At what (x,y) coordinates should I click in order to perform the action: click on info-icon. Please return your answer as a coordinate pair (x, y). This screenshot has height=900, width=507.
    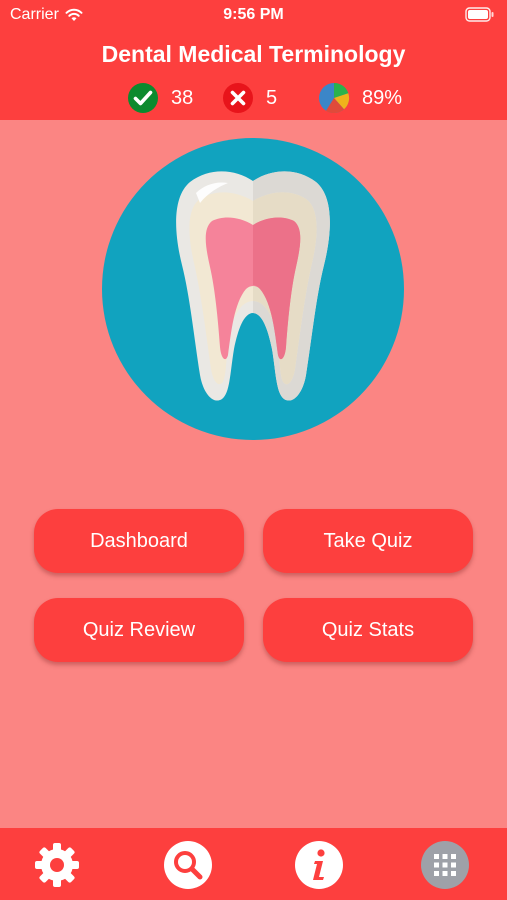
    Looking at the image, I should click on (319, 865).